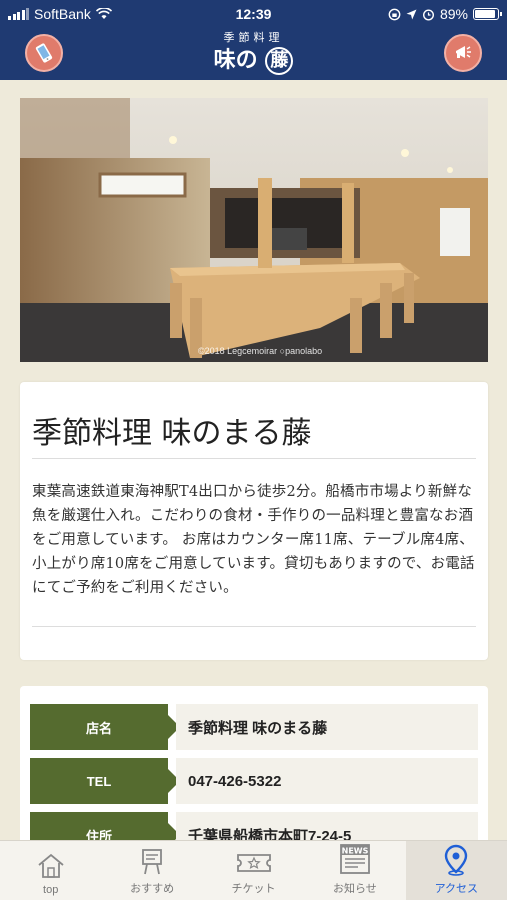 The image size is (507, 900). I want to click on logo-text: 味の, so click(235, 60).